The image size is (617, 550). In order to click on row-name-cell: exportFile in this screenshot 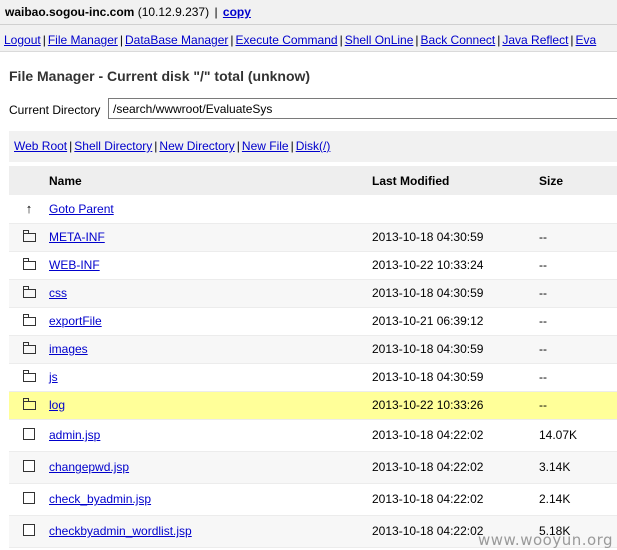, I will do `click(210, 321)`.